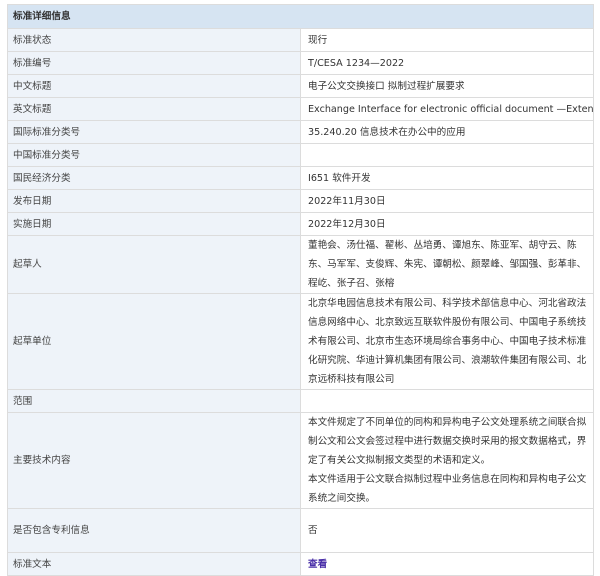  Describe the element at coordinates (447, 63) in the screenshot. I see `value-standard-number: T/CESA 1234—2022` at that location.